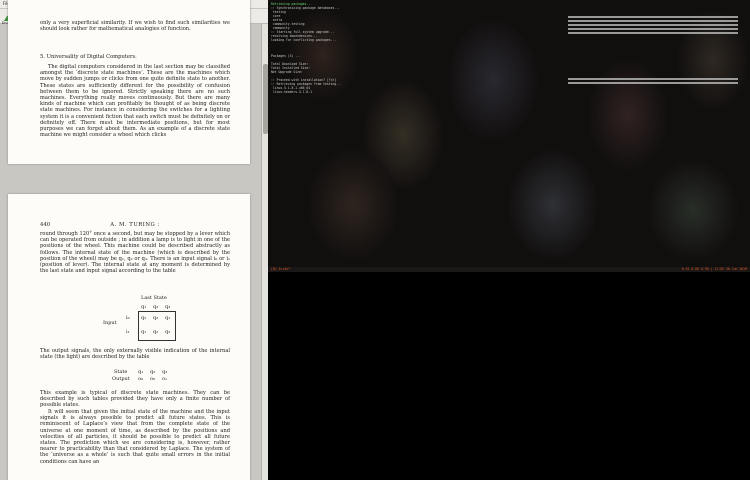  Describe the element at coordinates (165, 379) in the screenshot. I see `output-o1: o₁` at that location.